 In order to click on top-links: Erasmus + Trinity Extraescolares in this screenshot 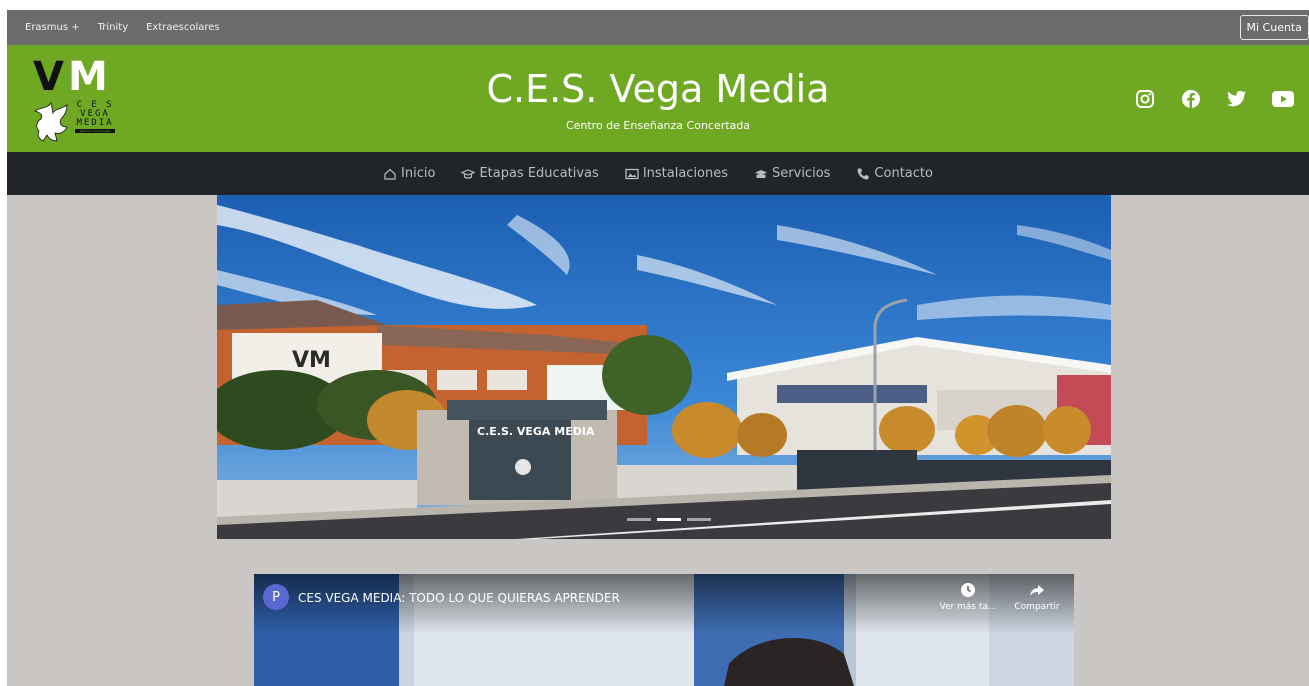, I will do `click(122, 27)`.